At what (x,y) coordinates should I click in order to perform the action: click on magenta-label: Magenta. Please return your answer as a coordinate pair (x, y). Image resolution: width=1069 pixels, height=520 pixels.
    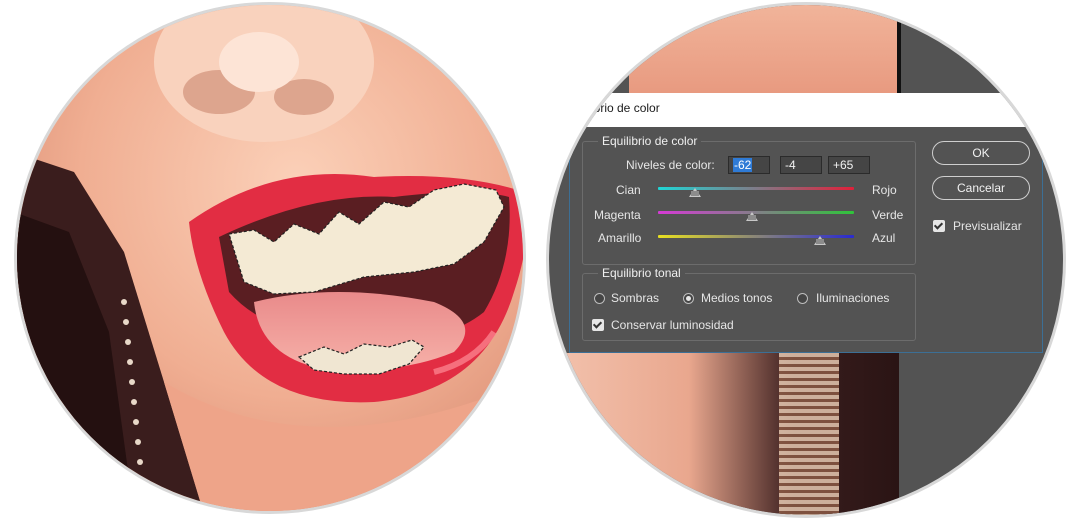
    Looking at the image, I should click on (617, 215).